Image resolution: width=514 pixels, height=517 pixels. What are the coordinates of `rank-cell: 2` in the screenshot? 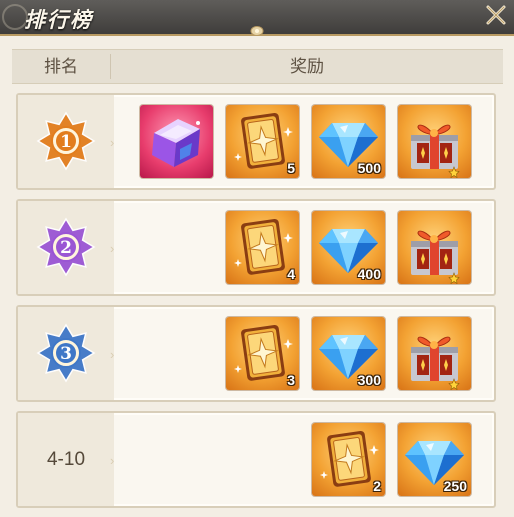 It's located at (66, 247).